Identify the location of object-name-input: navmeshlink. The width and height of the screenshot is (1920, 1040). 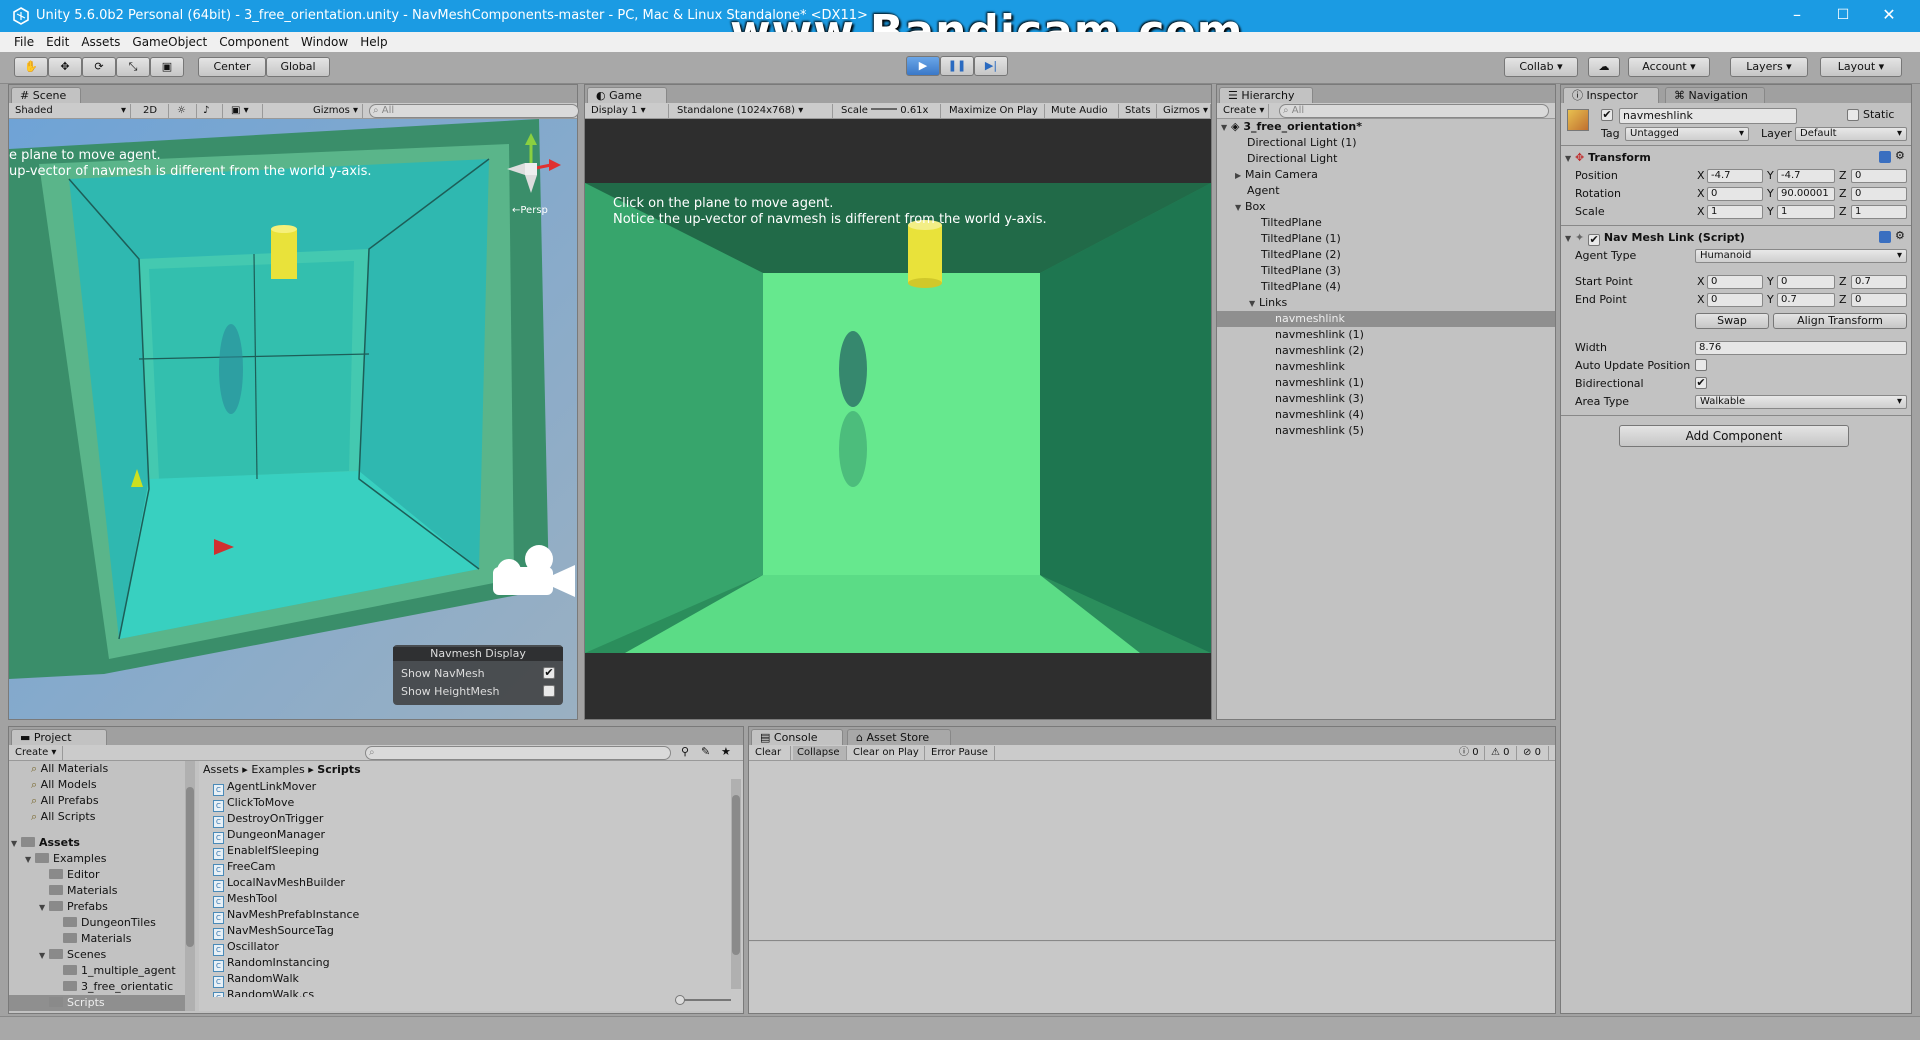
(1708, 116).